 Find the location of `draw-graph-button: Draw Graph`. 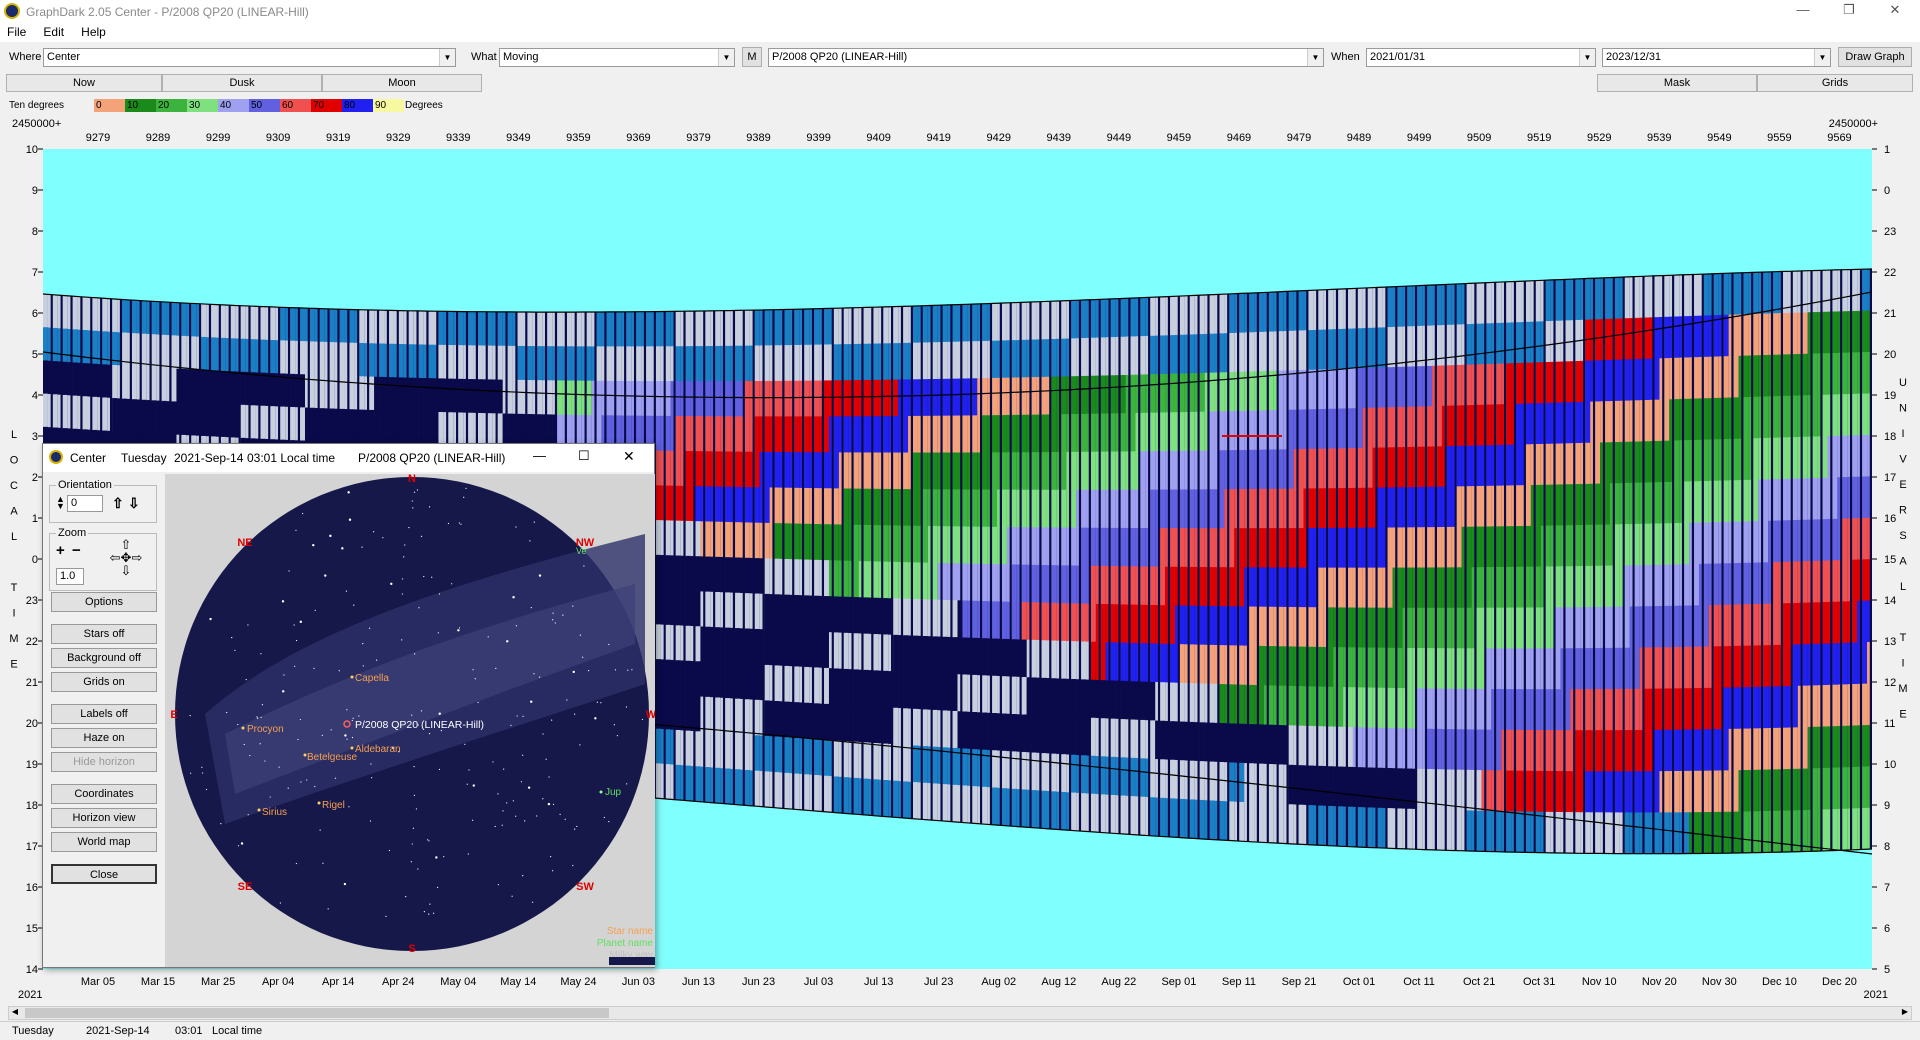

draw-graph-button: Draw Graph is located at coordinates (1875, 57).